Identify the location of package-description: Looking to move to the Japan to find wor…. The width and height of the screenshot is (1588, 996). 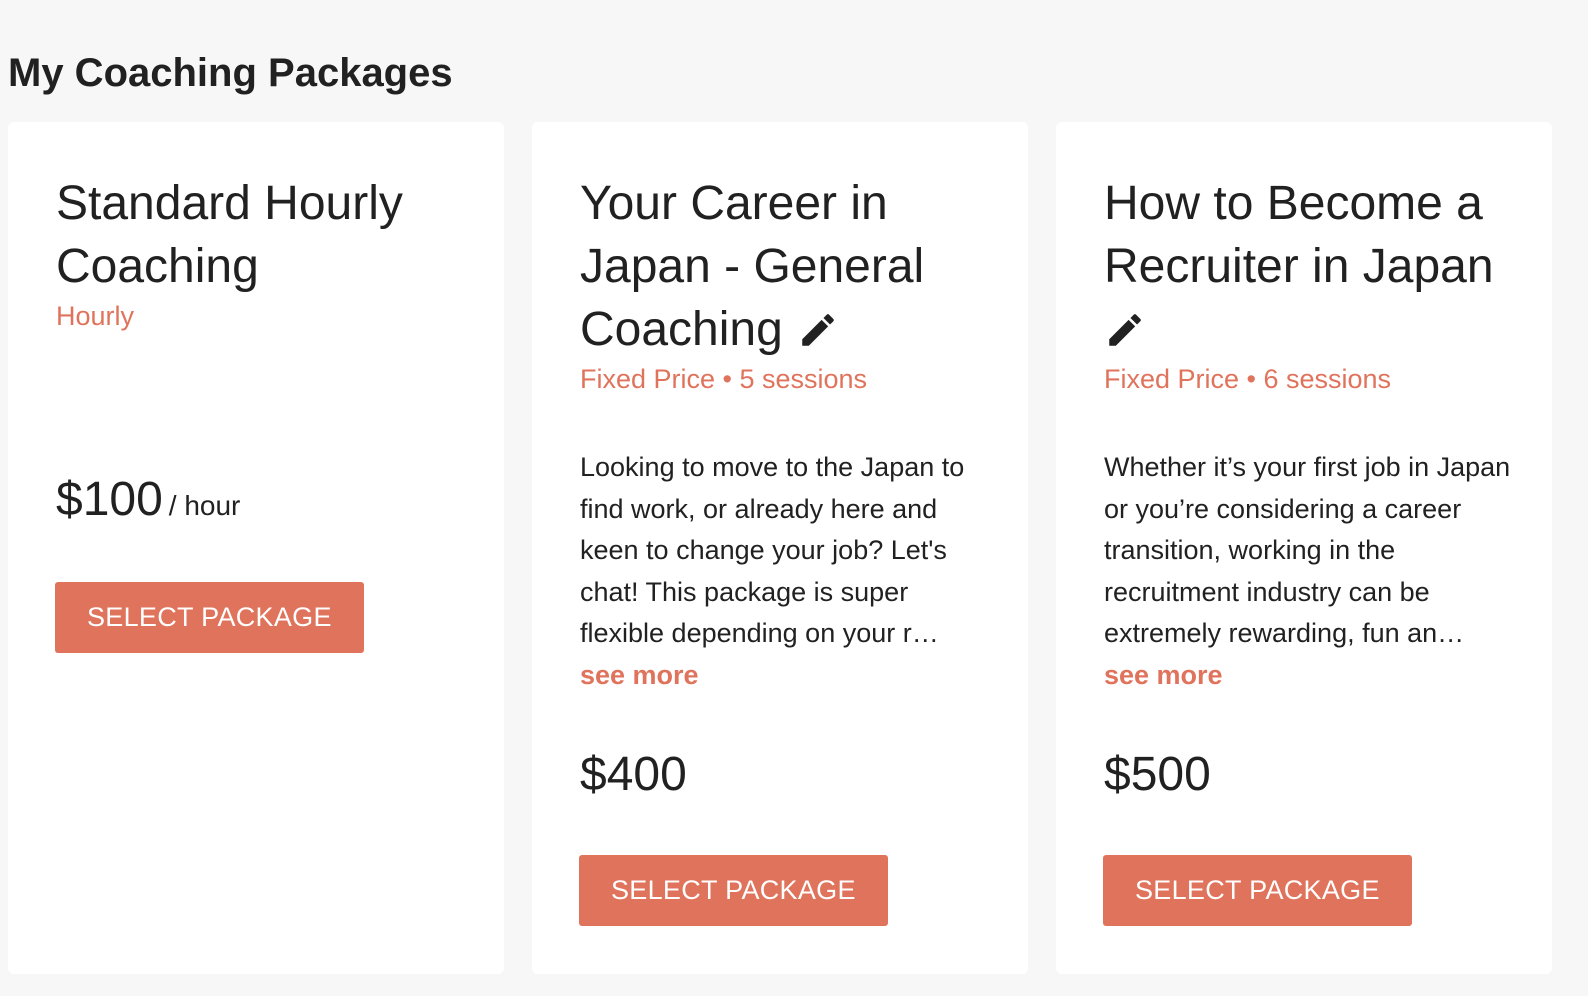
(772, 550).